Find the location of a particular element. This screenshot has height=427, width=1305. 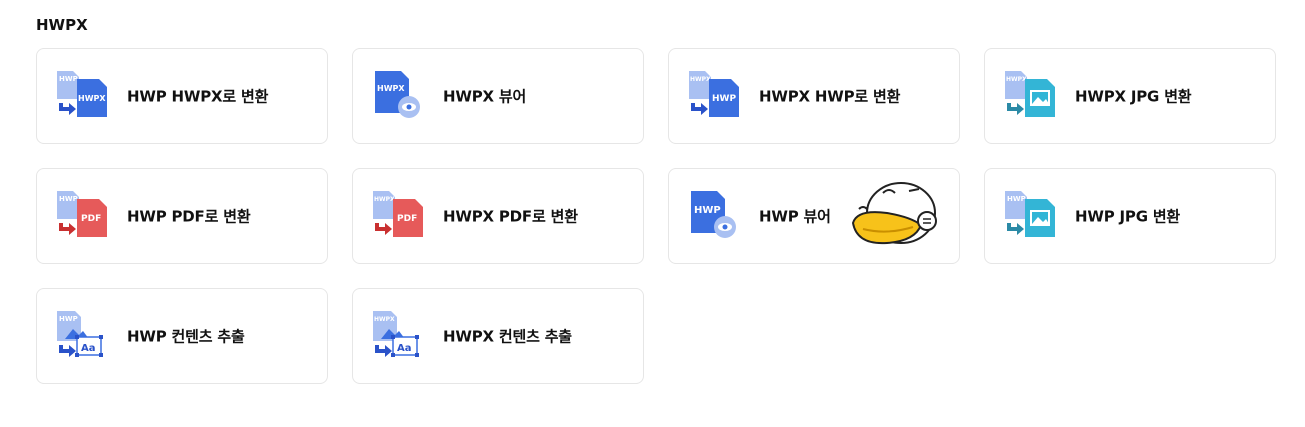

duck-mascot-icon is located at coordinates (895, 216).